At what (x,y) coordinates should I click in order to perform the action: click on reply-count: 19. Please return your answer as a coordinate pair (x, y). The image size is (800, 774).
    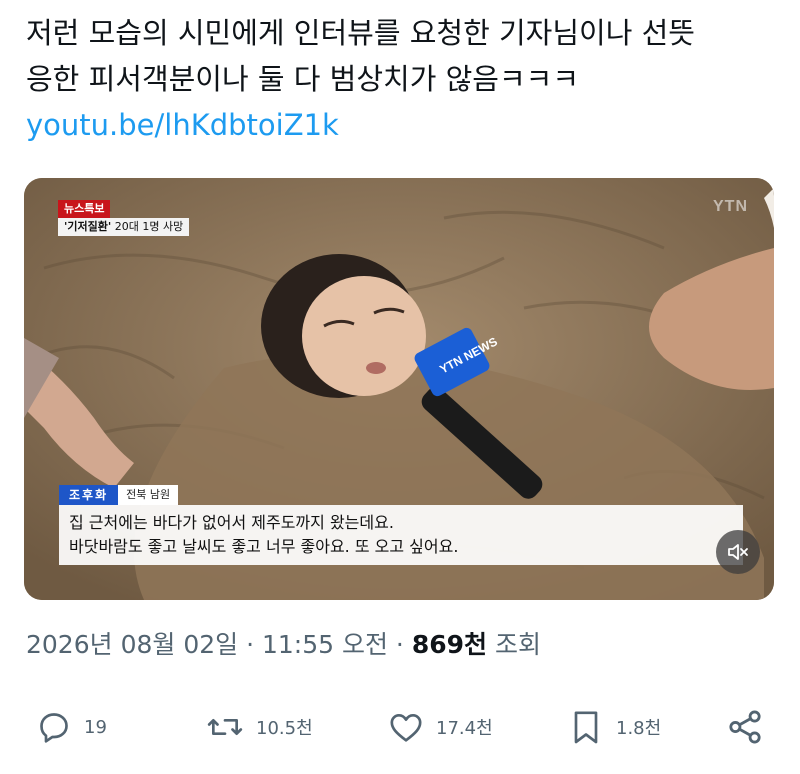
    Looking at the image, I should click on (95, 727).